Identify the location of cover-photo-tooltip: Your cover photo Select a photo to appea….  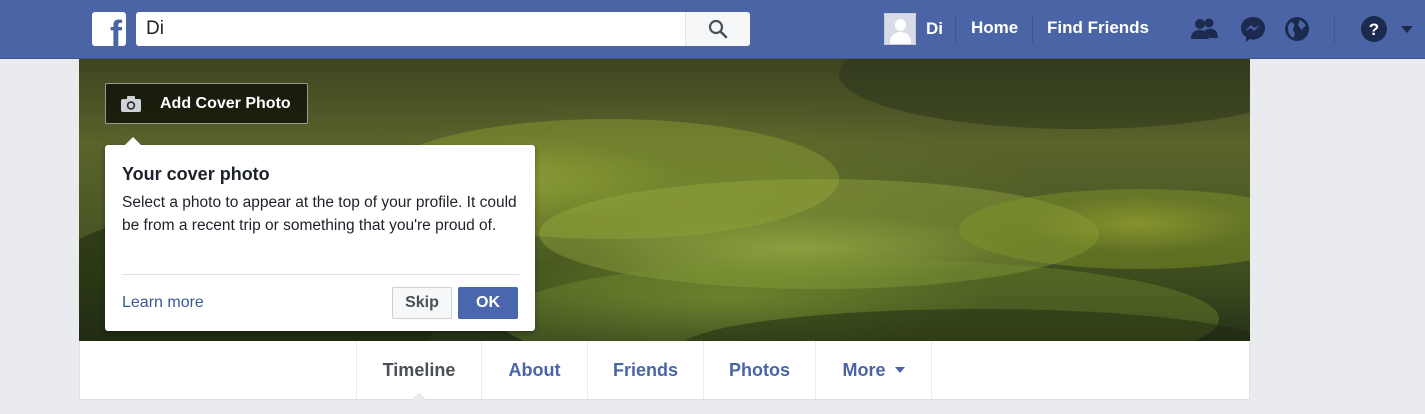
(320, 234).